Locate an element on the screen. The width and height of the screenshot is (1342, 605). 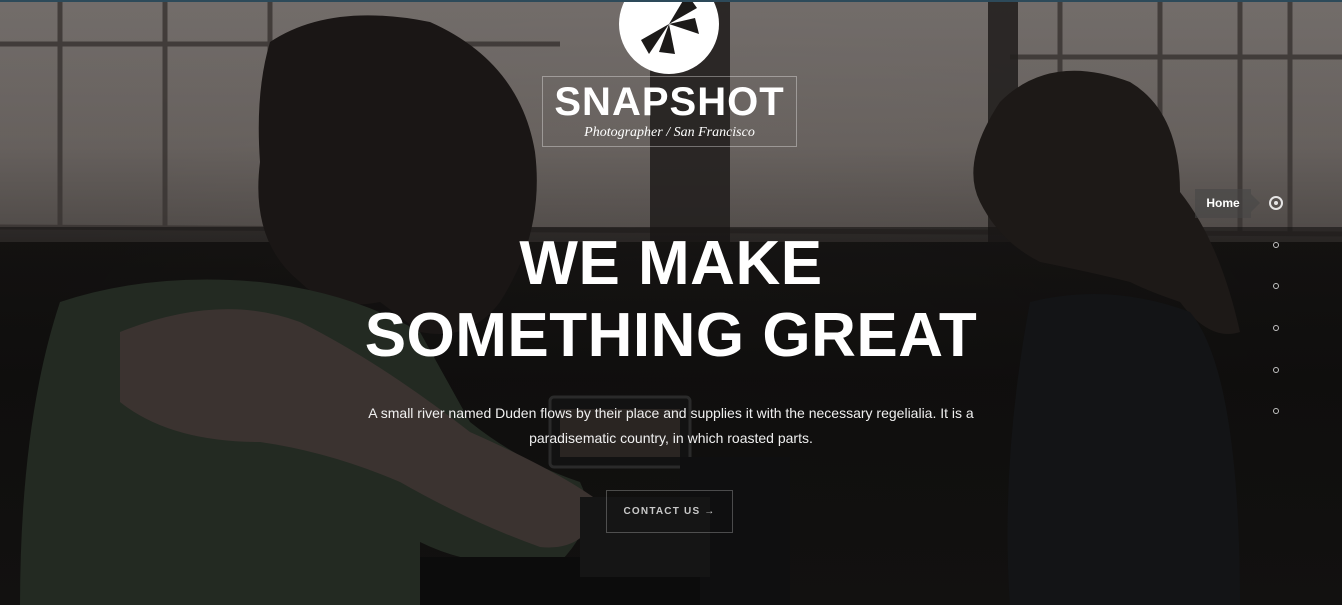
logo: SNAPSHOT Photographer / San Francisco is located at coordinates (669, 111).